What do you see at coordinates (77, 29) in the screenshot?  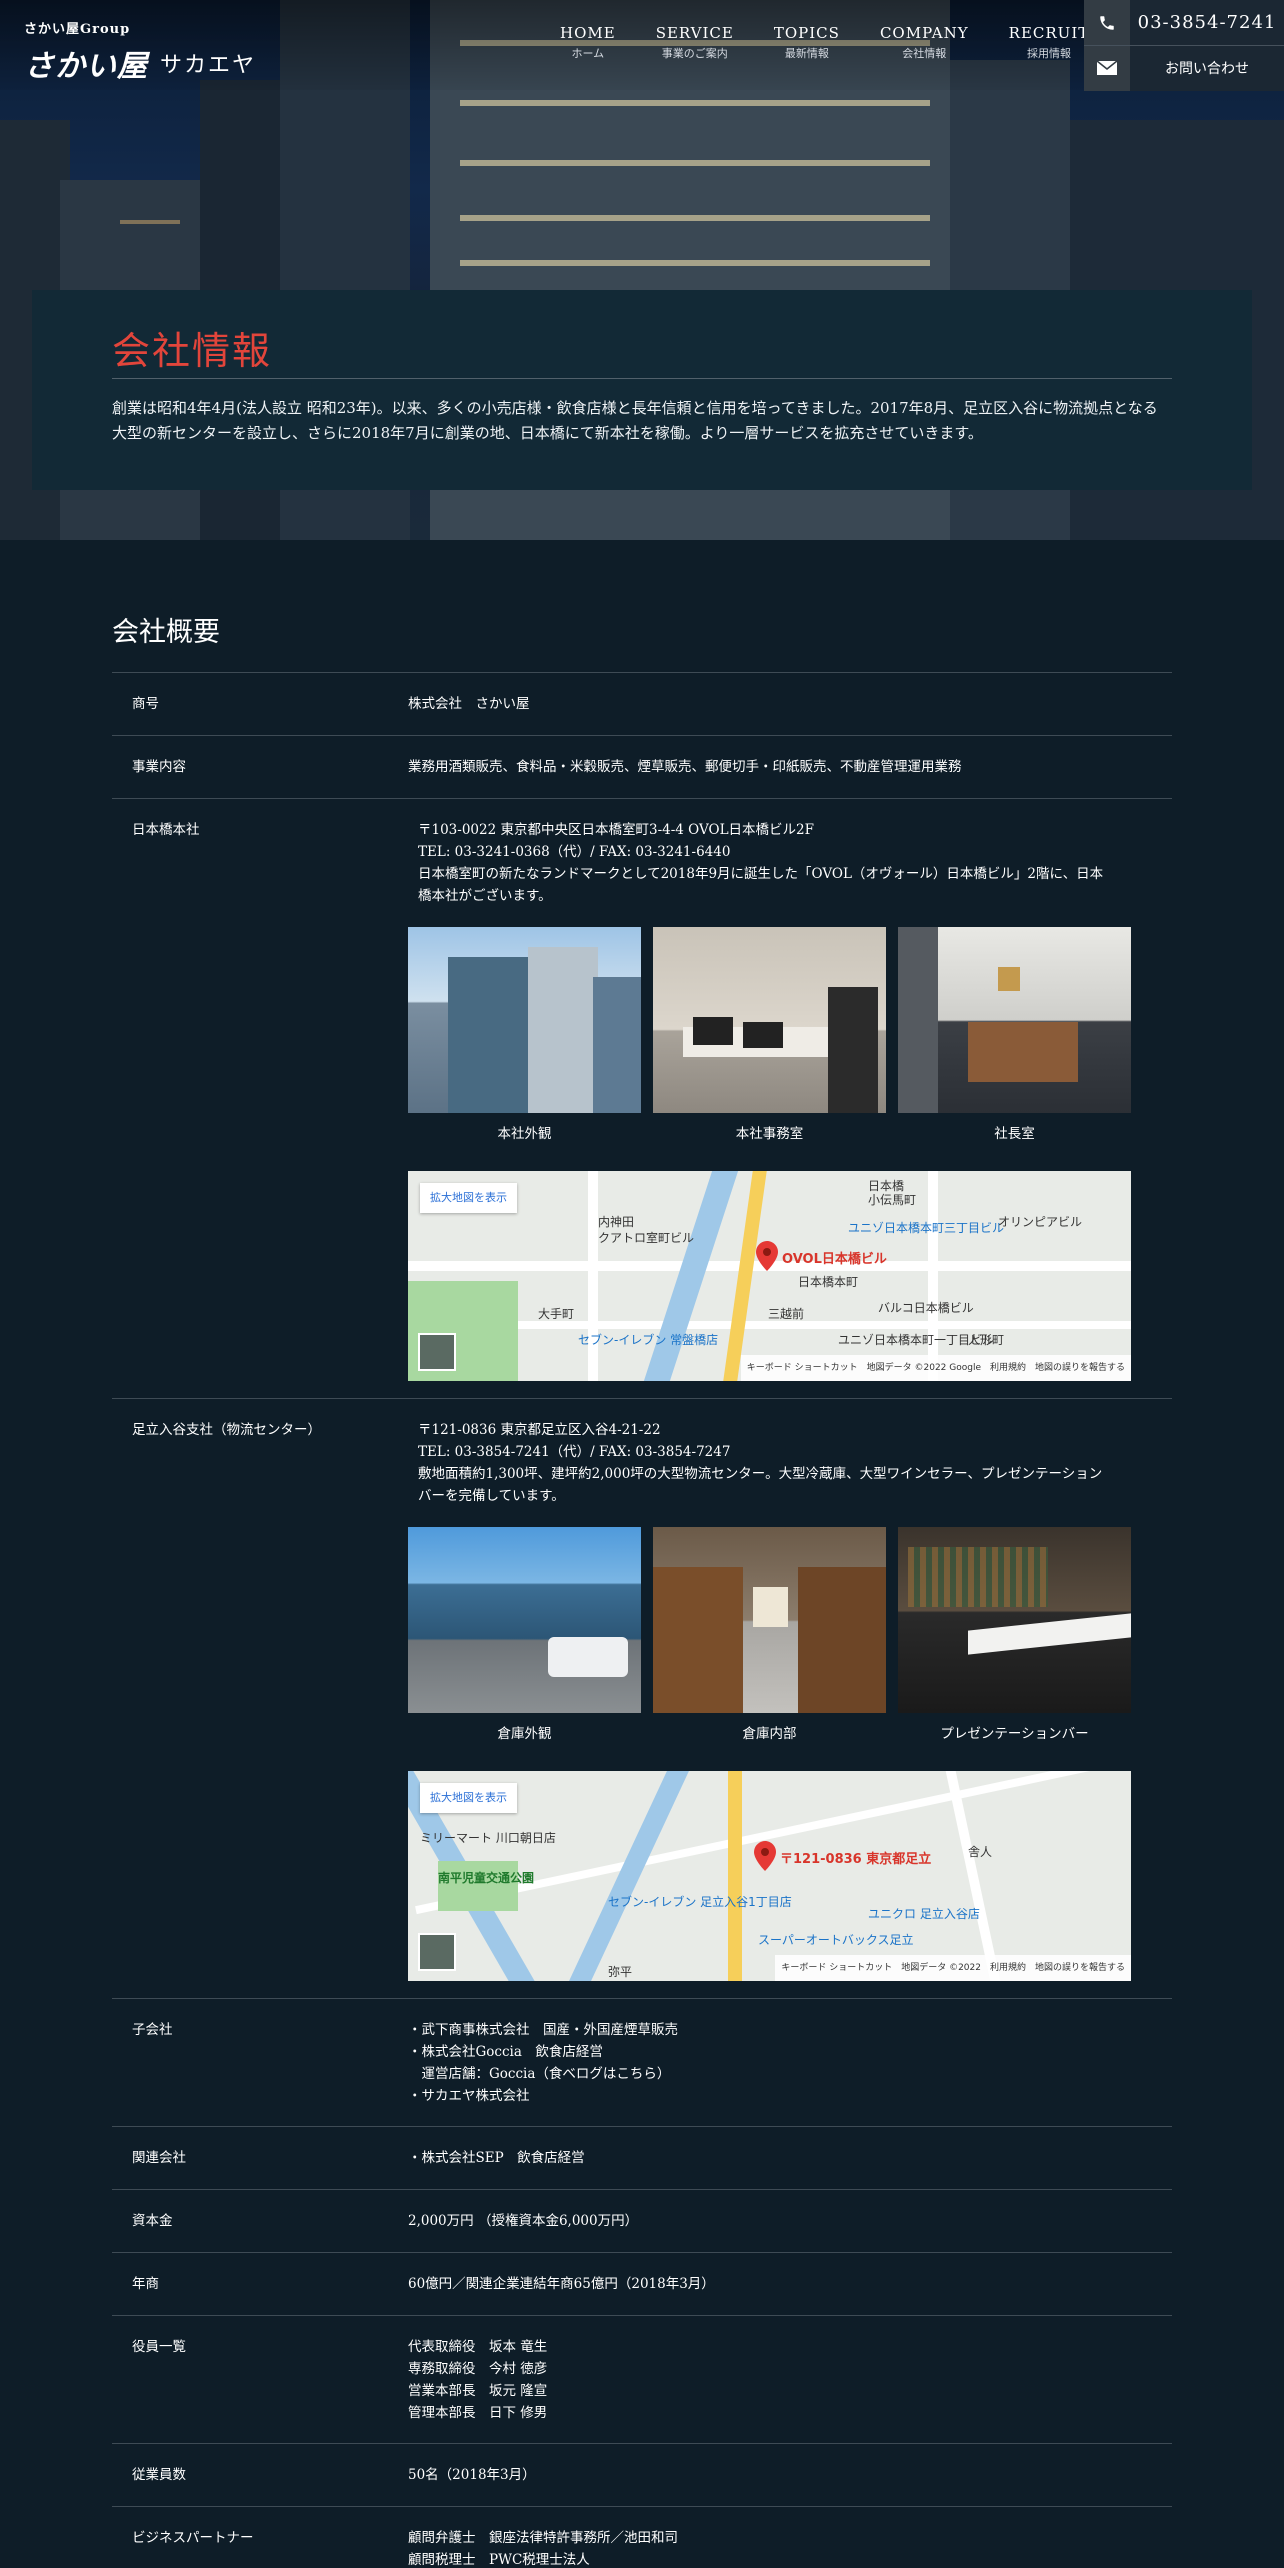 I see `logo-group-label: さかい屋Group` at bounding box center [77, 29].